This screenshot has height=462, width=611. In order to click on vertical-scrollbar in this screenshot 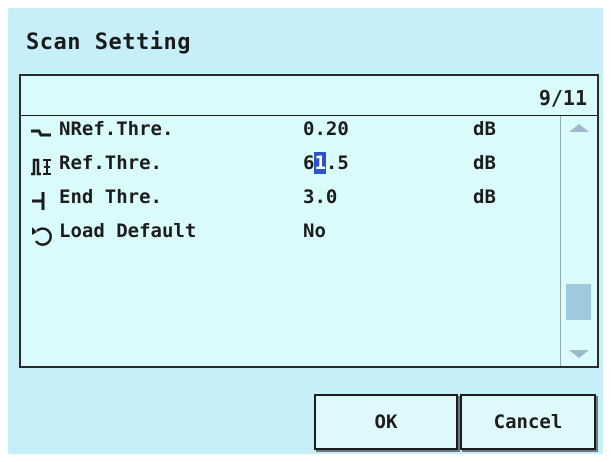, I will do `click(578, 241)`.